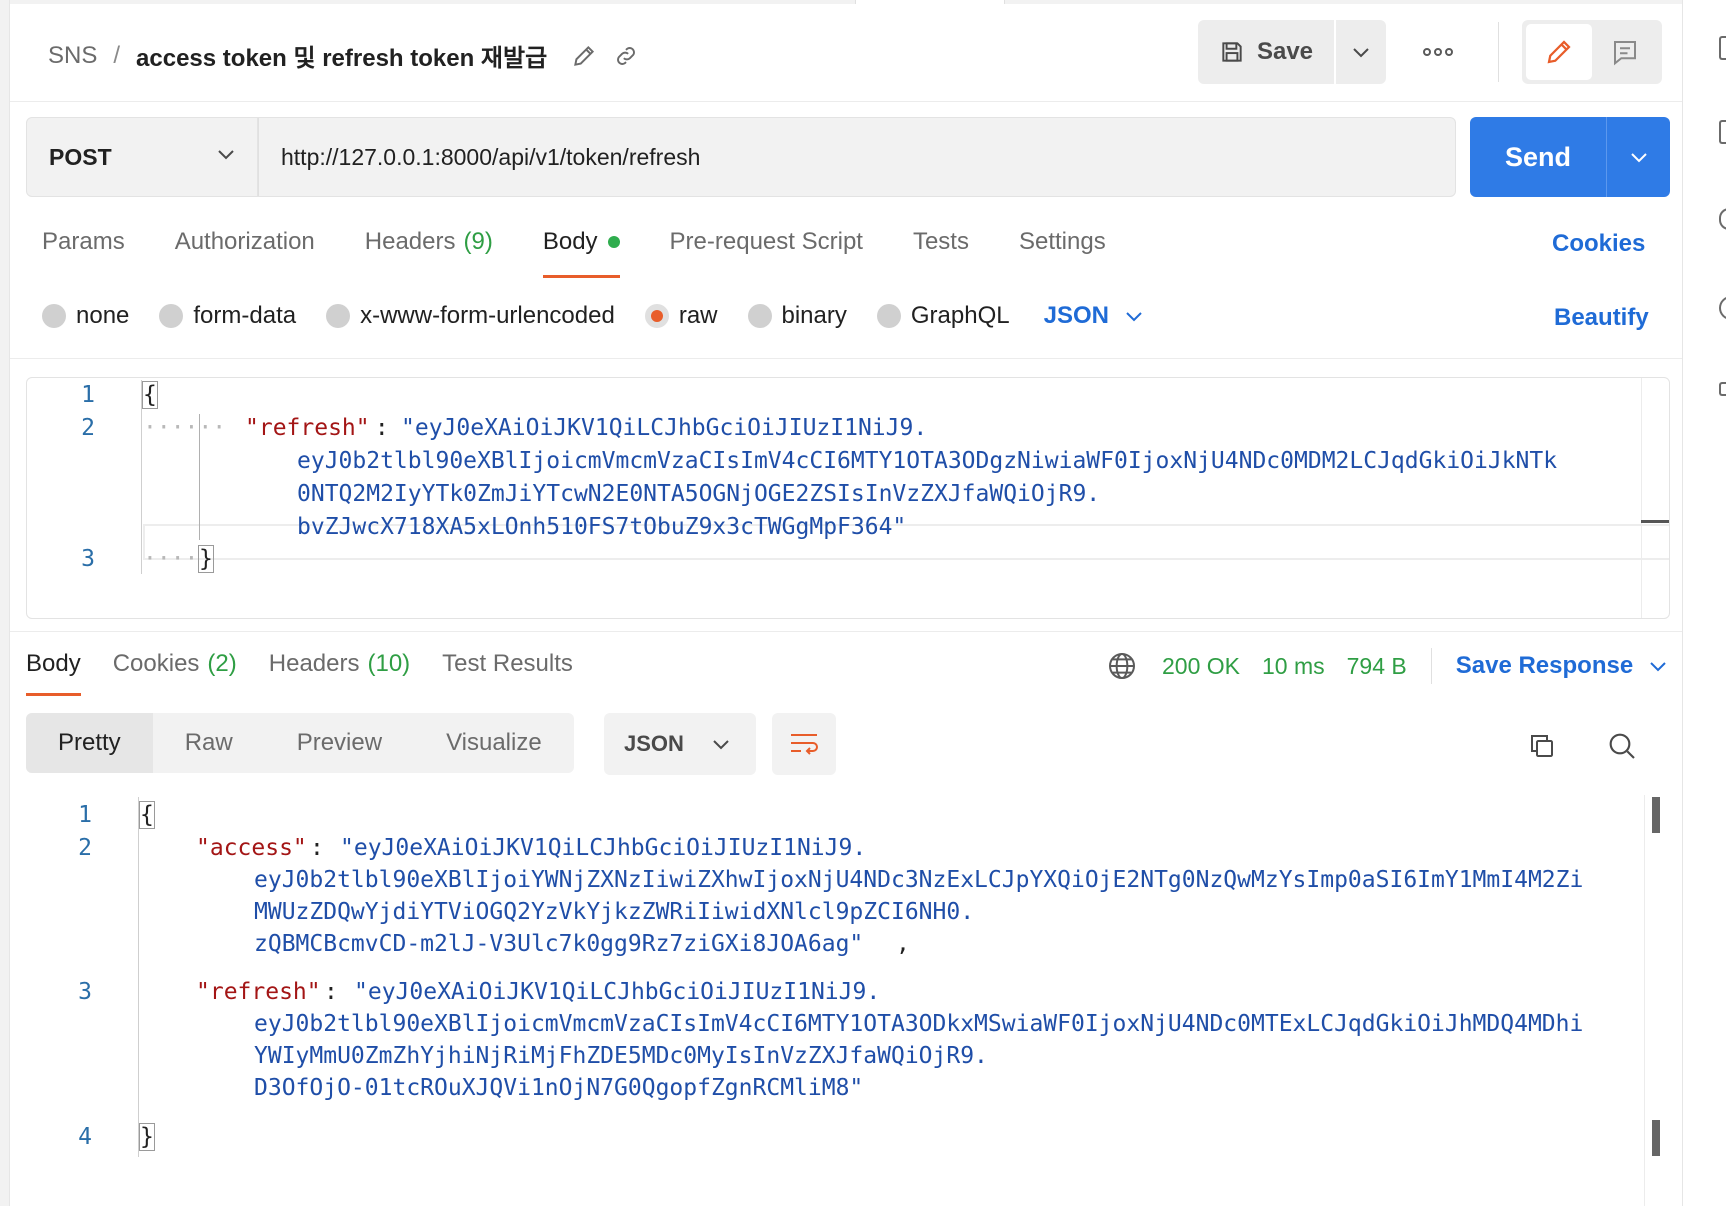 The image size is (1726, 1206). I want to click on tab-headers: Headers (9), so click(429, 253).